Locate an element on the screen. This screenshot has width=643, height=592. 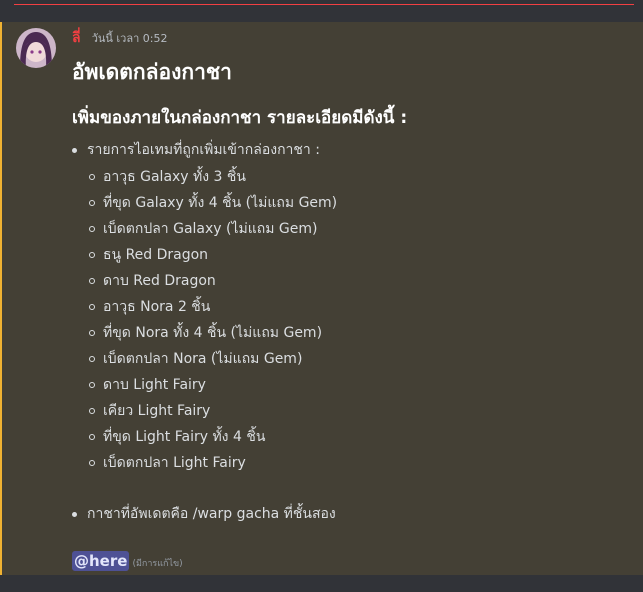
new-messages-divider is located at coordinates (324, 4).